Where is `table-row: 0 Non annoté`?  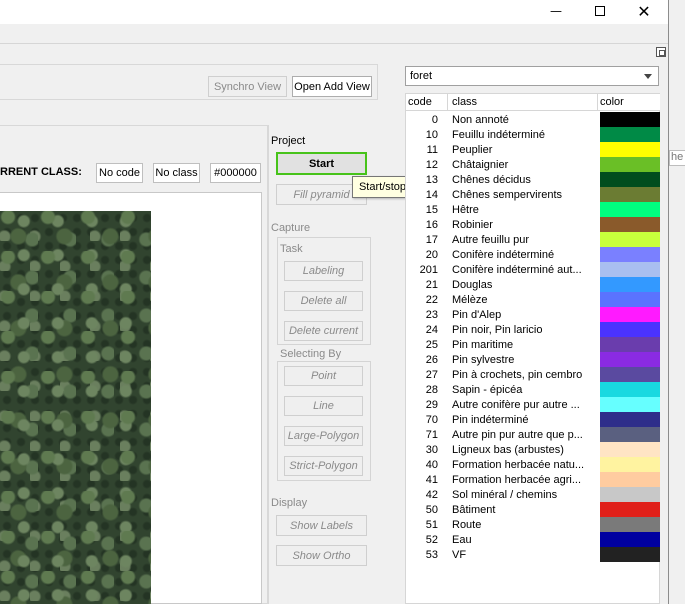 table-row: 0 Non annoté is located at coordinates (533, 119).